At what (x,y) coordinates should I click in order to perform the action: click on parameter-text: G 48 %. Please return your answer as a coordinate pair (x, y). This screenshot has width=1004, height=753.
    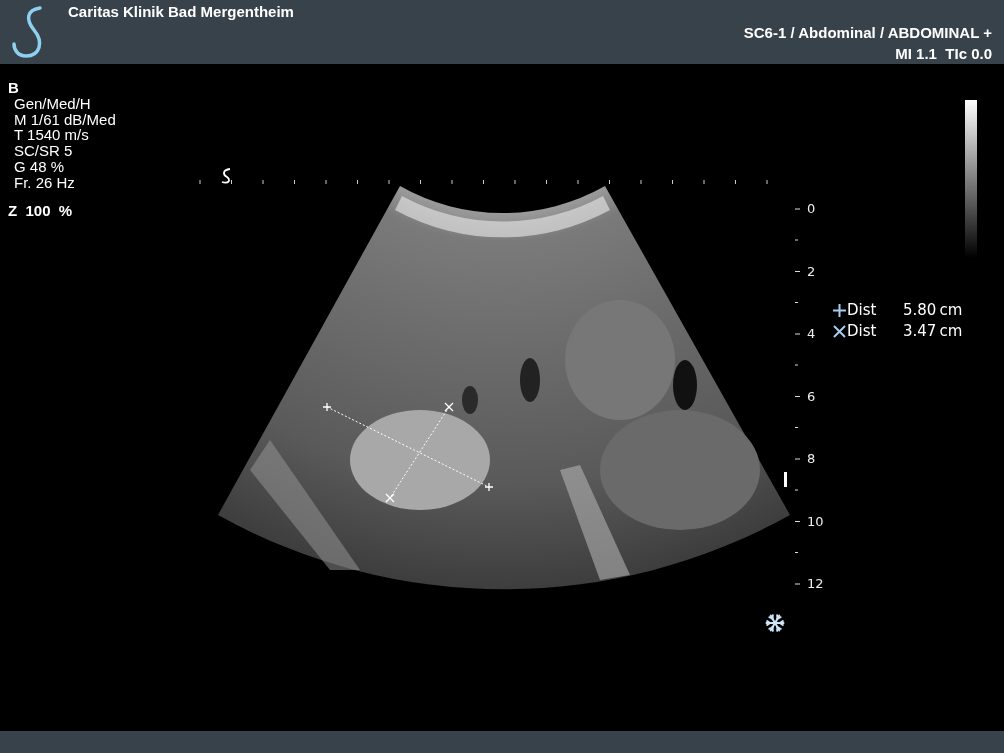
    Looking at the image, I should click on (39, 167).